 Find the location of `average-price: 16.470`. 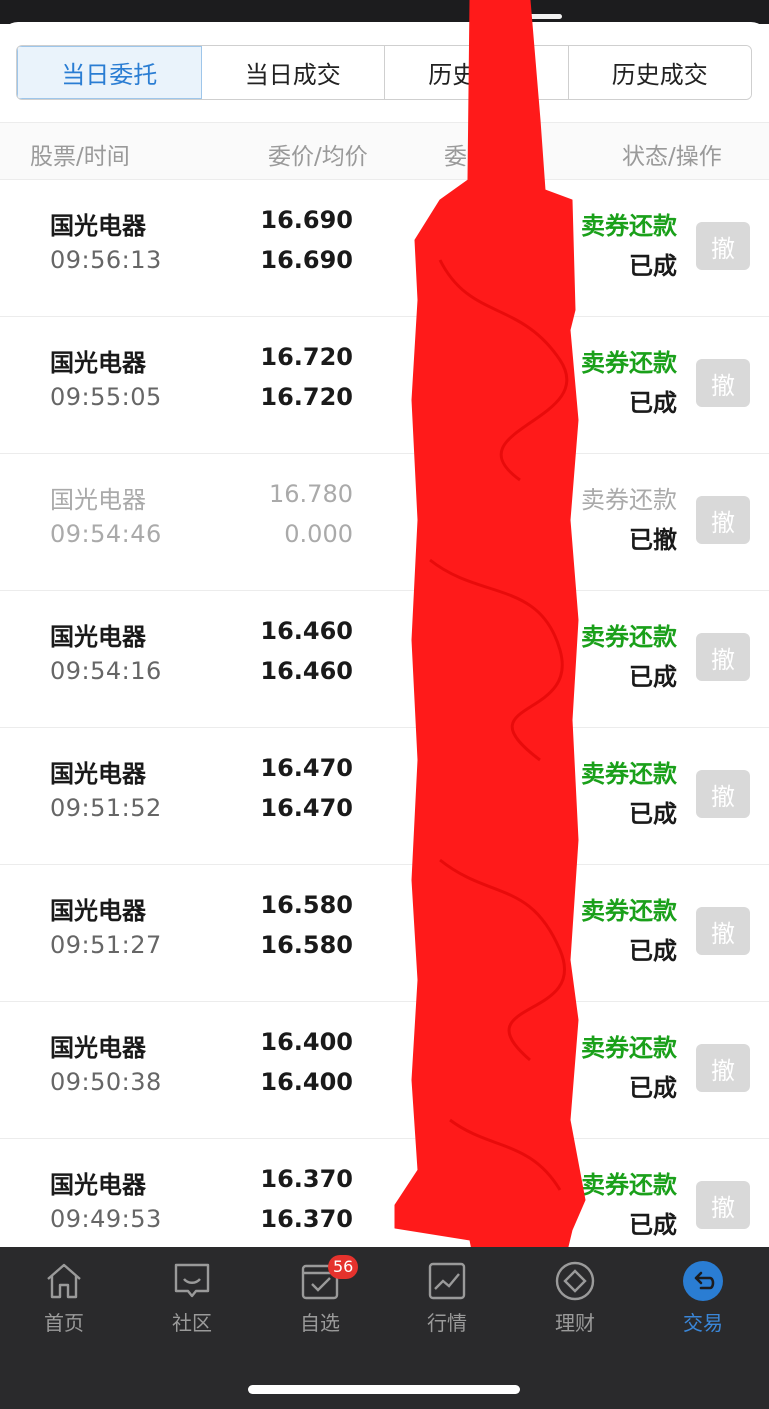

average-price: 16.470 is located at coordinates (306, 808).